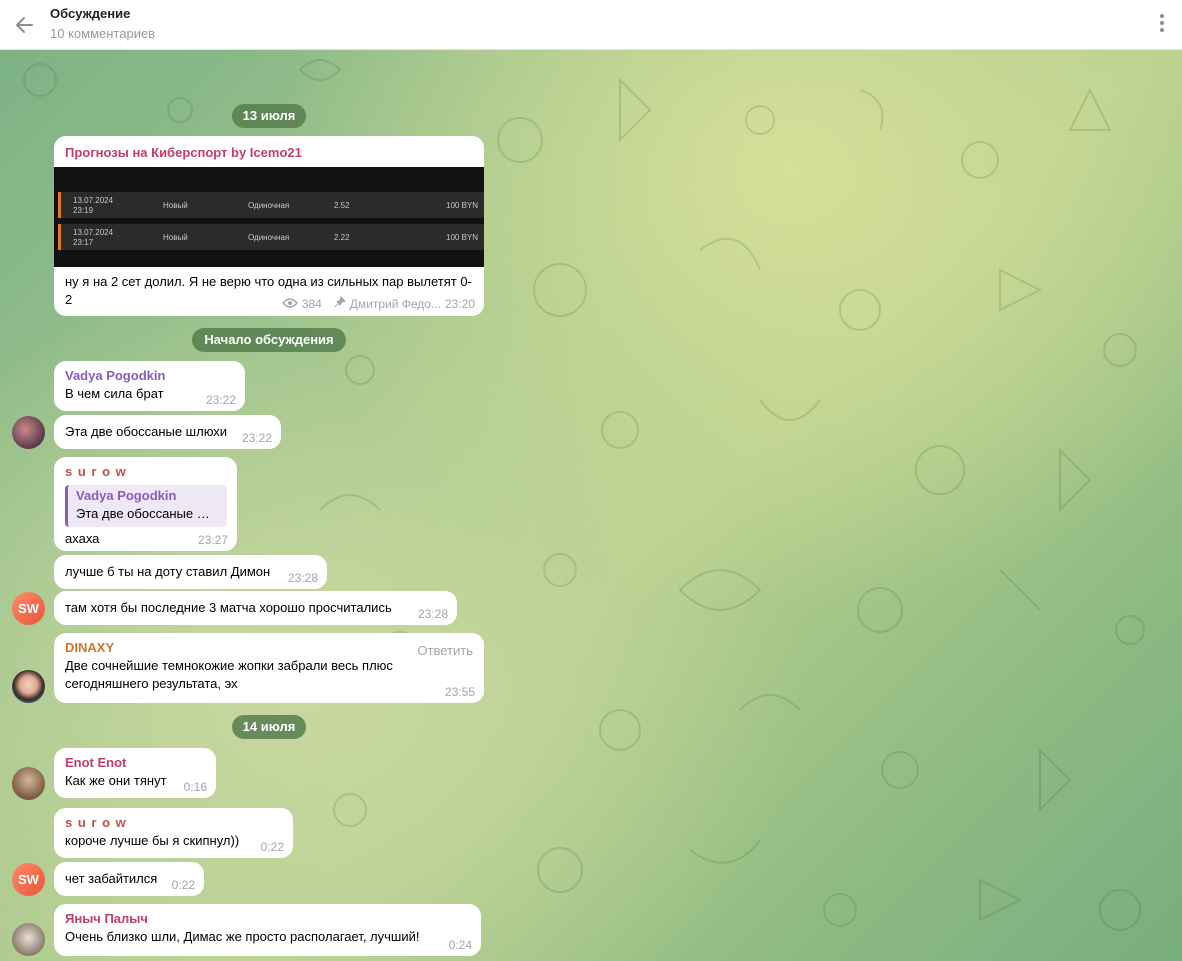  What do you see at coordinates (269, 340) in the screenshot?
I see `discussion-start-separator: Начало обсуждения` at bounding box center [269, 340].